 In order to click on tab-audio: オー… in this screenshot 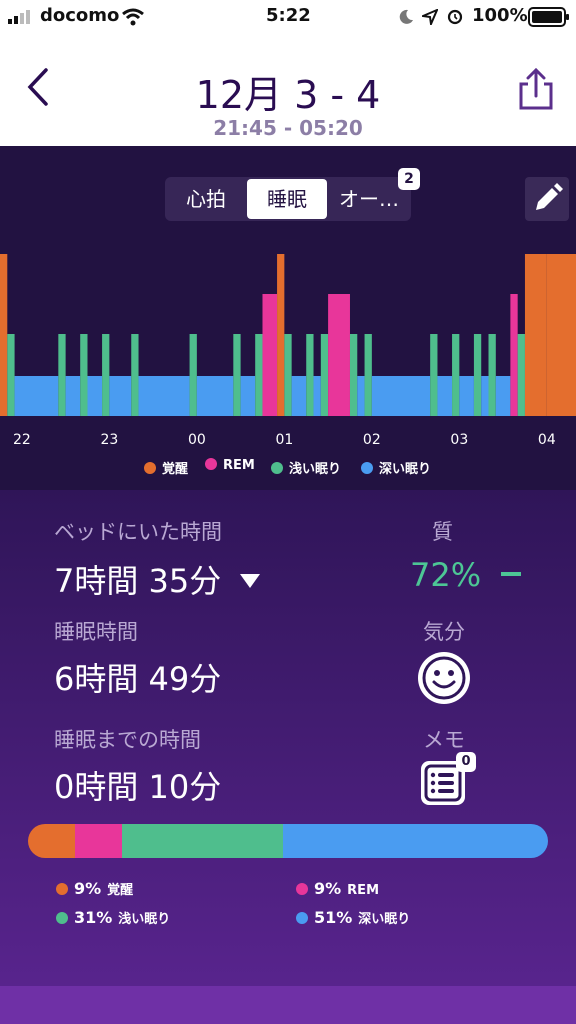, I will do `click(369, 199)`.